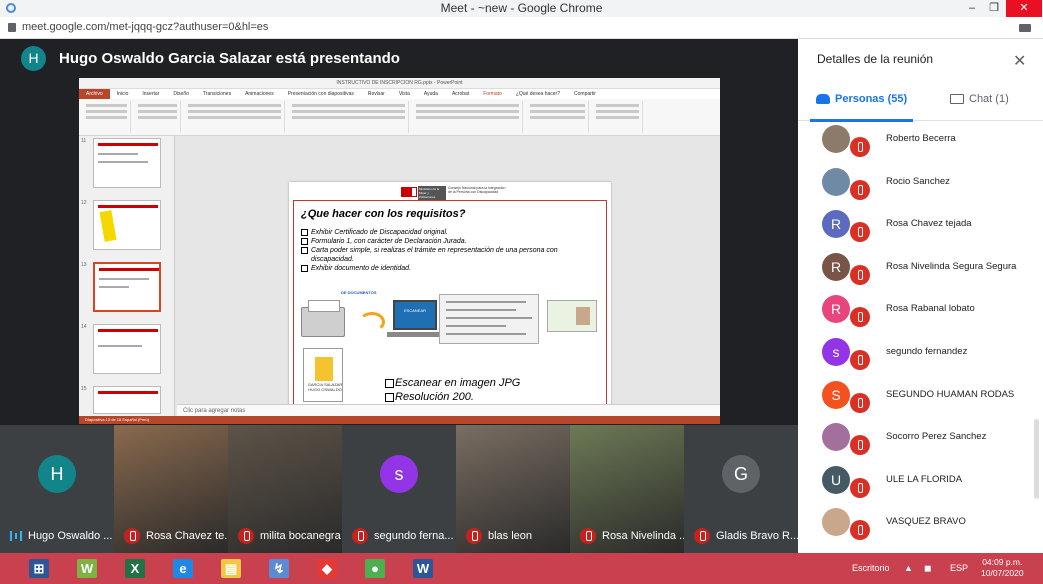 This screenshot has width=1043, height=584. I want to click on presenter-avatar: H, so click(33, 58).